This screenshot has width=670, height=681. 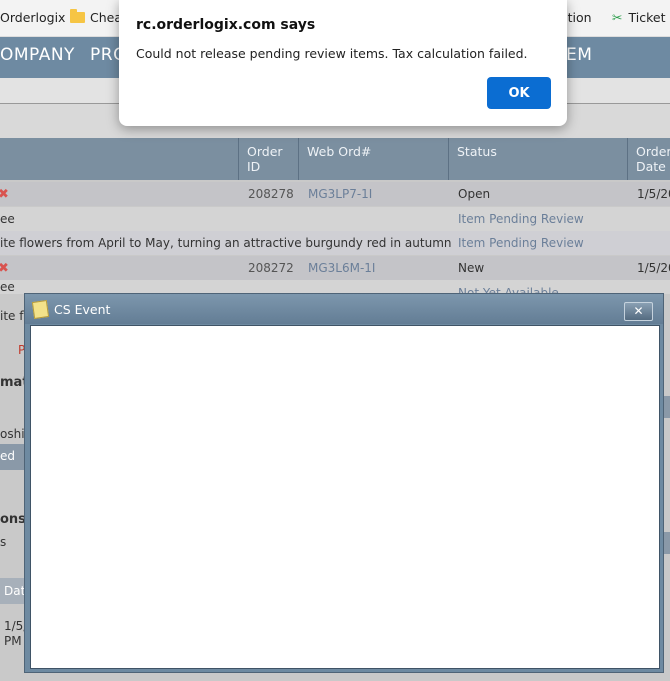 I want to click on table-row: ee Not Yet Available, so click(x=335, y=287).